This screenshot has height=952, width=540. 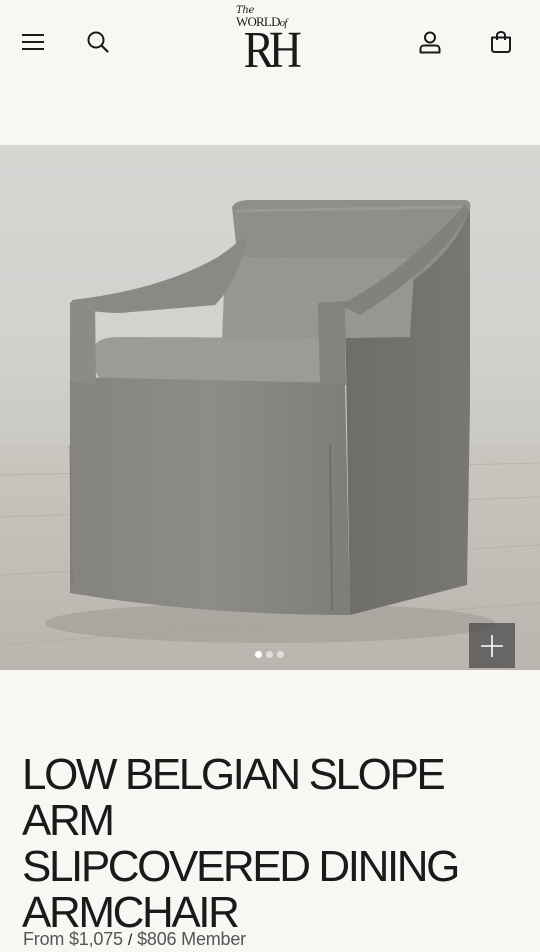 I want to click on logo-rh-text: RH, so click(x=272, y=50).